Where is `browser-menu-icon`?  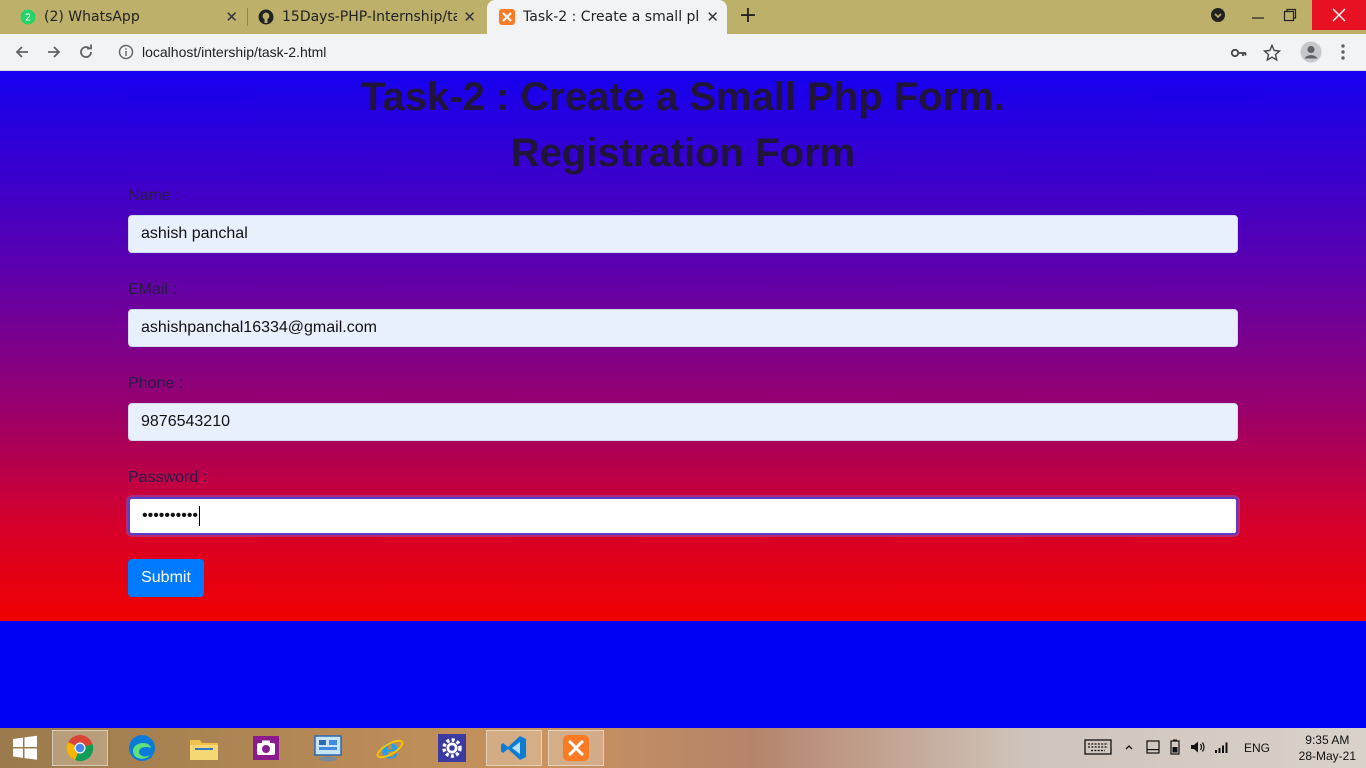
browser-menu-icon is located at coordinates (1343, 52).